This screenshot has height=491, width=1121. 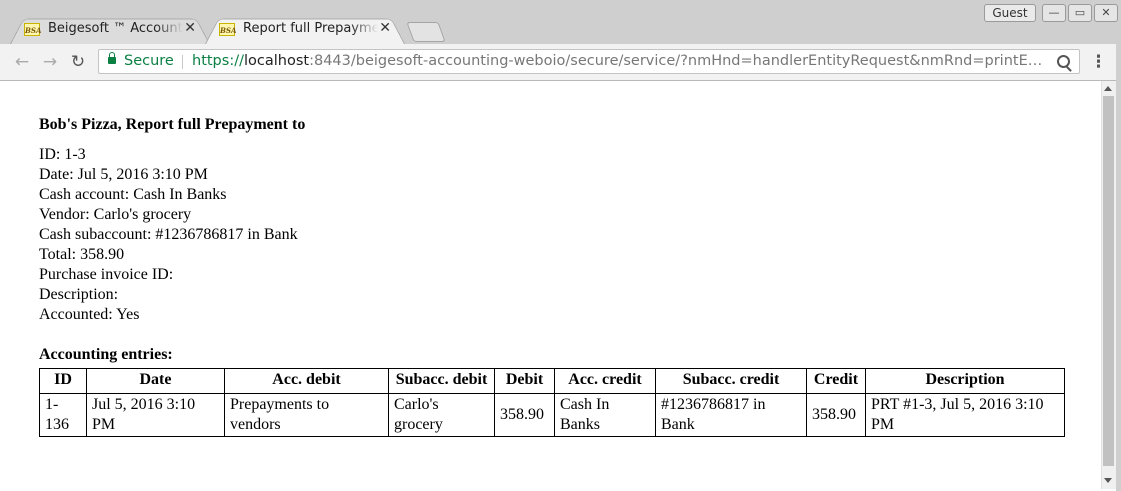 What do you see at coordinates (441, 381) in the screenshot?
I see `column-header: Subacc. debit` at bounding box center [441, 381].